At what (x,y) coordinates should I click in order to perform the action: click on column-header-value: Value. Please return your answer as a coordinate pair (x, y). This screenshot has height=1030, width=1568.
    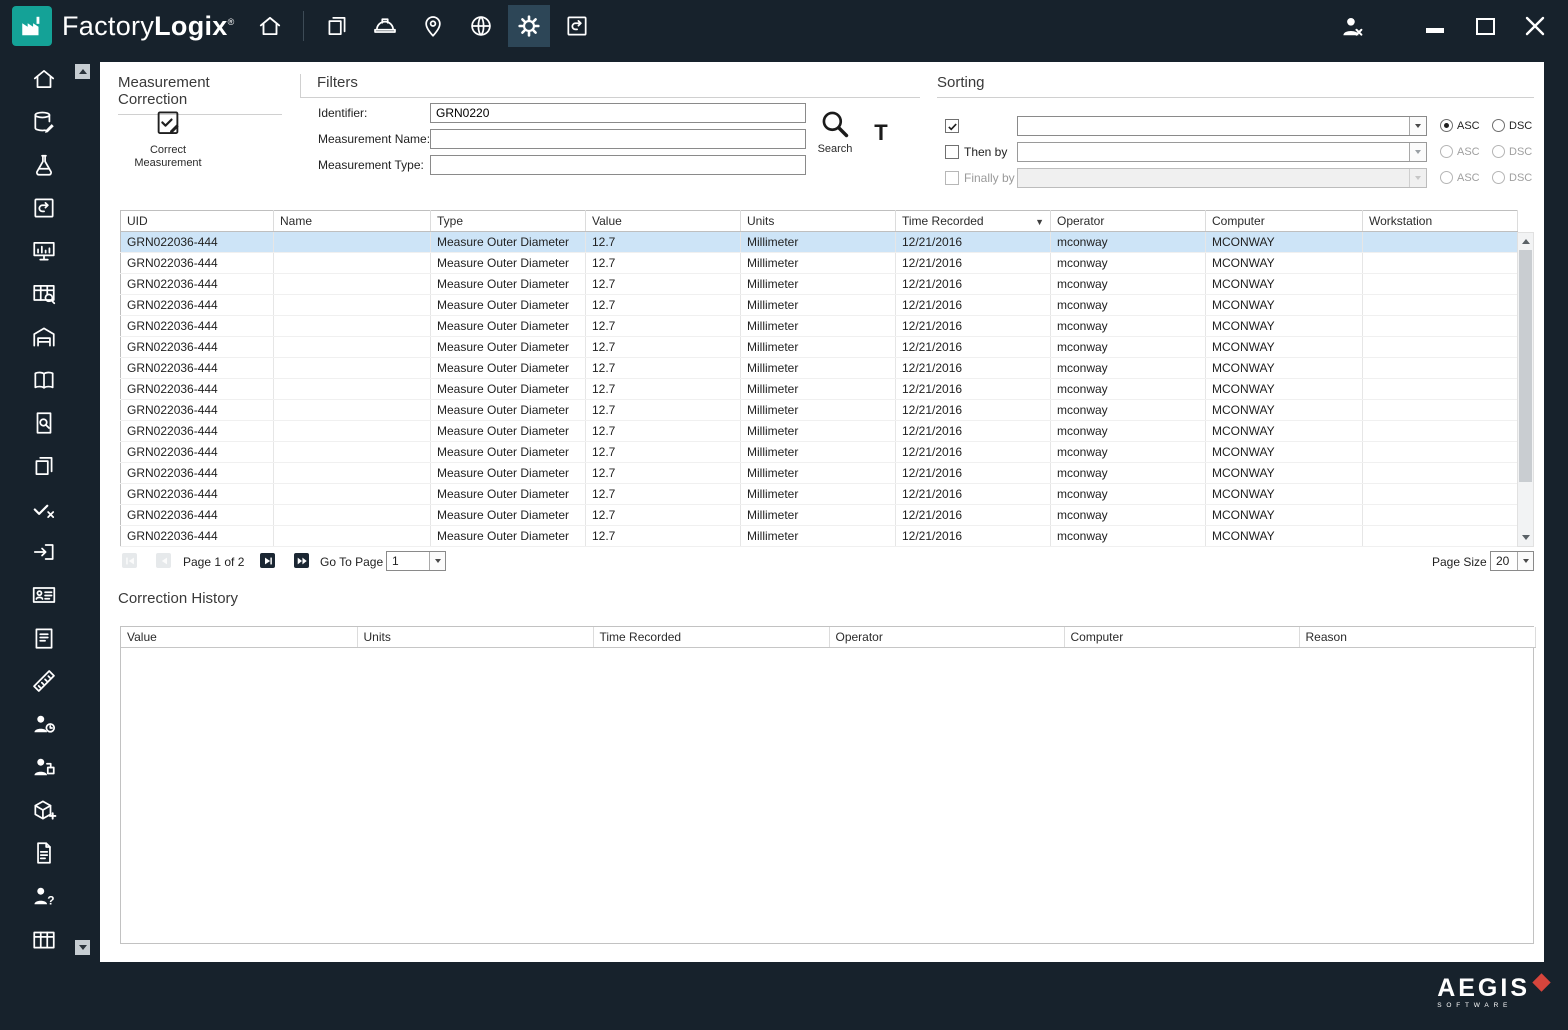
    Looking at the image, I should click on (663, 221).